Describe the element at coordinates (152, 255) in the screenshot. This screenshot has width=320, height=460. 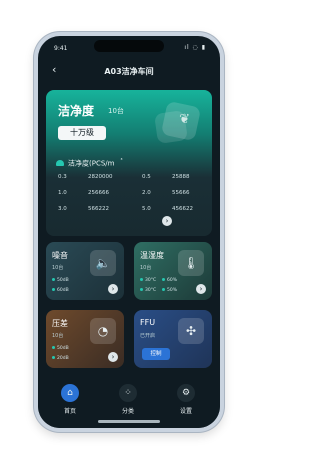
I see `humidity-title: 温湿度` at that location.